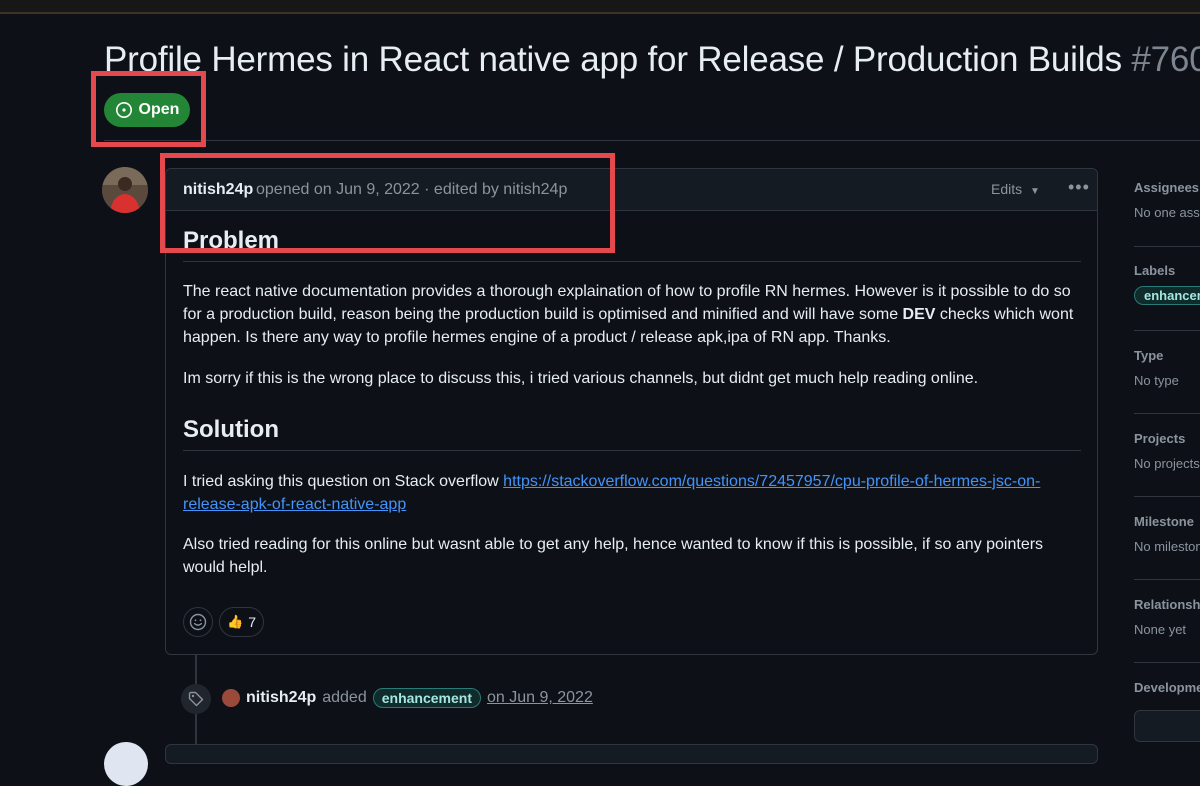 The width and height of the screenshot is (1200, 786). Describe the element at coordinates (1167, 200) in the screenshot. I see `sidebar-assignees: Assignees No one assigned` at that location.